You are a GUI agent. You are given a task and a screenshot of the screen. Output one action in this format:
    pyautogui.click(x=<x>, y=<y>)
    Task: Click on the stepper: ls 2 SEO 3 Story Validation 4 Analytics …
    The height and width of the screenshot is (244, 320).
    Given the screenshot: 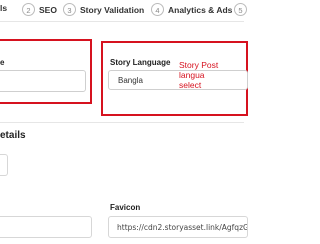 What is the action you would take?
    pyautogui.click(x=123, y=10)
    